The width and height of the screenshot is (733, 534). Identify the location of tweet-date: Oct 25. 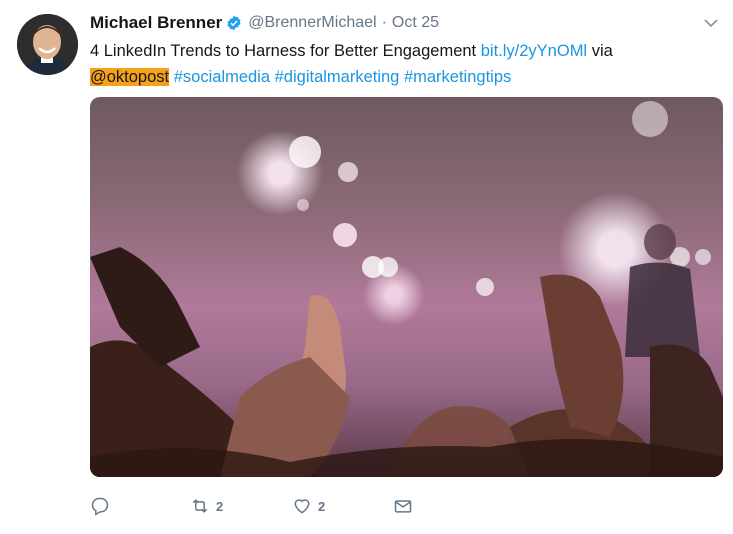
(415, 23).